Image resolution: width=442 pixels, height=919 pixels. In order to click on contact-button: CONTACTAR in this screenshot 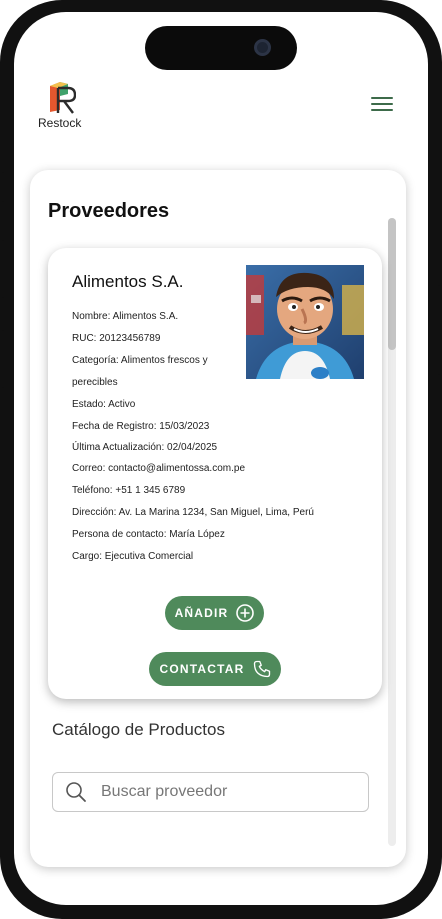, I will do `click(215, 669)`.